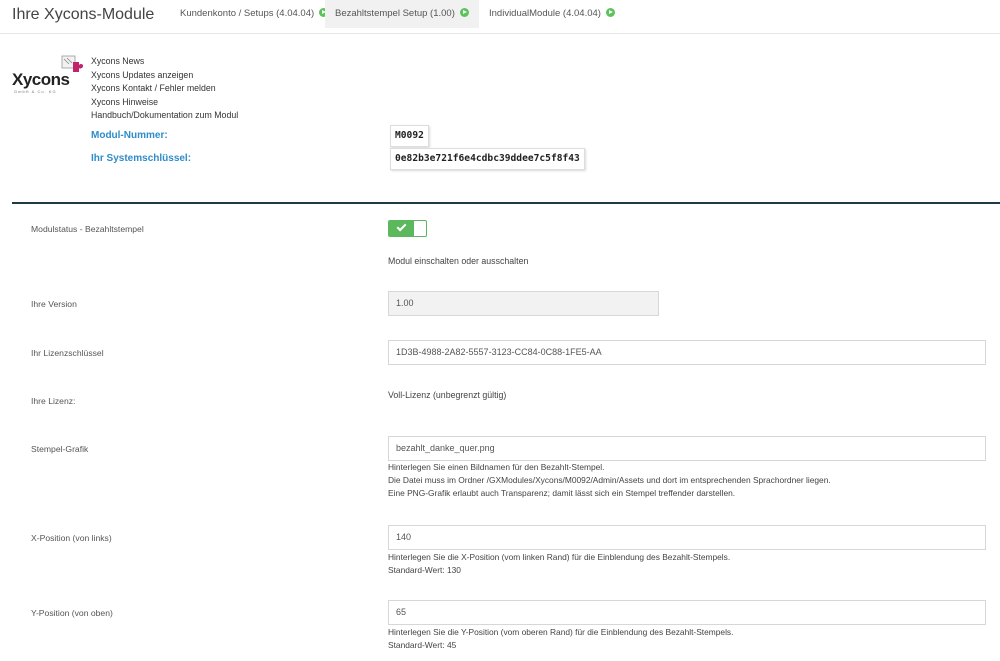 The image size is (1000, 661). I want to click on xycons-logo: Xycons GmbH & Co. KG, so click(49, 77).